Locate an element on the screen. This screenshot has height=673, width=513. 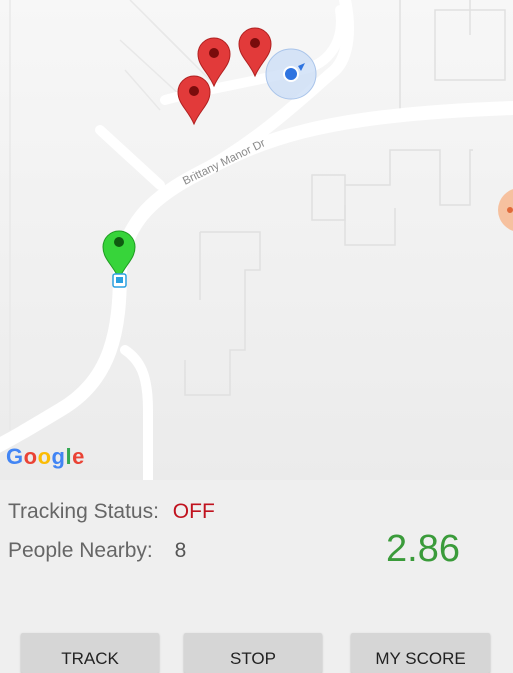
people-nearby-count: 8 is located at coordinates (180, 550).